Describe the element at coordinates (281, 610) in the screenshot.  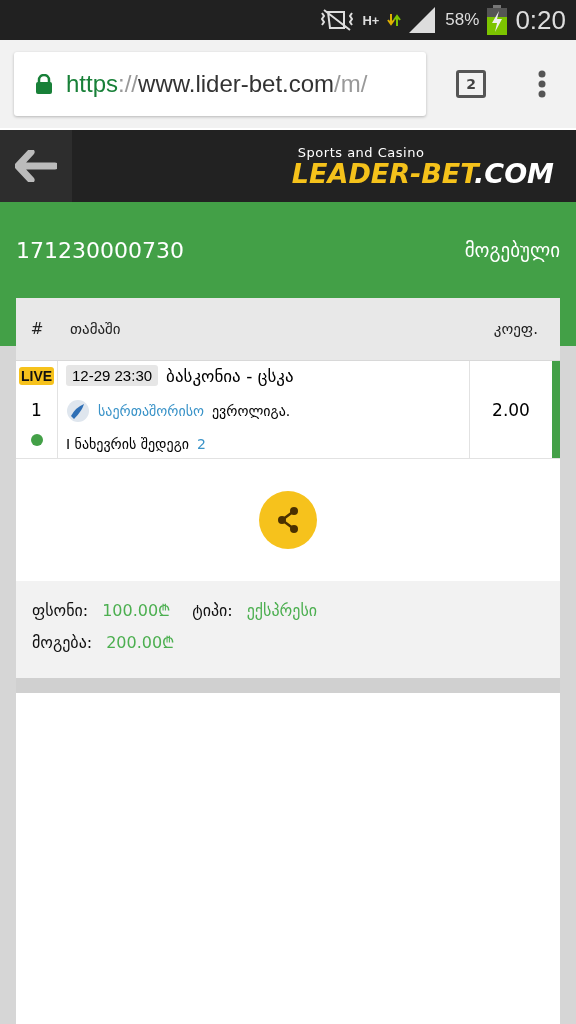
I see `type-value: ექსპრესი` at that location.